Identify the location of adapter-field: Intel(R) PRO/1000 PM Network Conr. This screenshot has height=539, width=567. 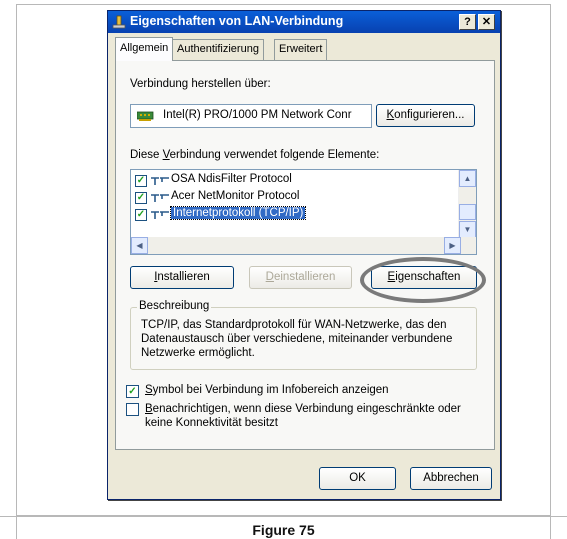
(251, 116).